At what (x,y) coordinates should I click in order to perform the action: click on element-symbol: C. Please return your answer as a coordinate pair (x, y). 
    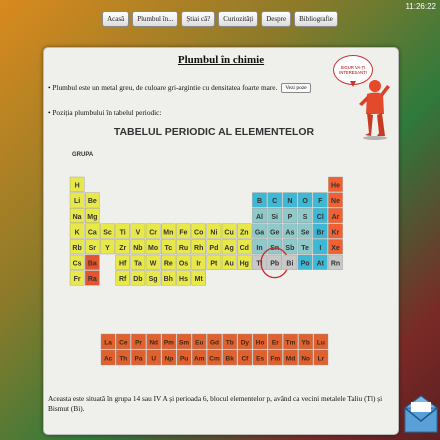
    Looking at the image, I should click on (274, 201).